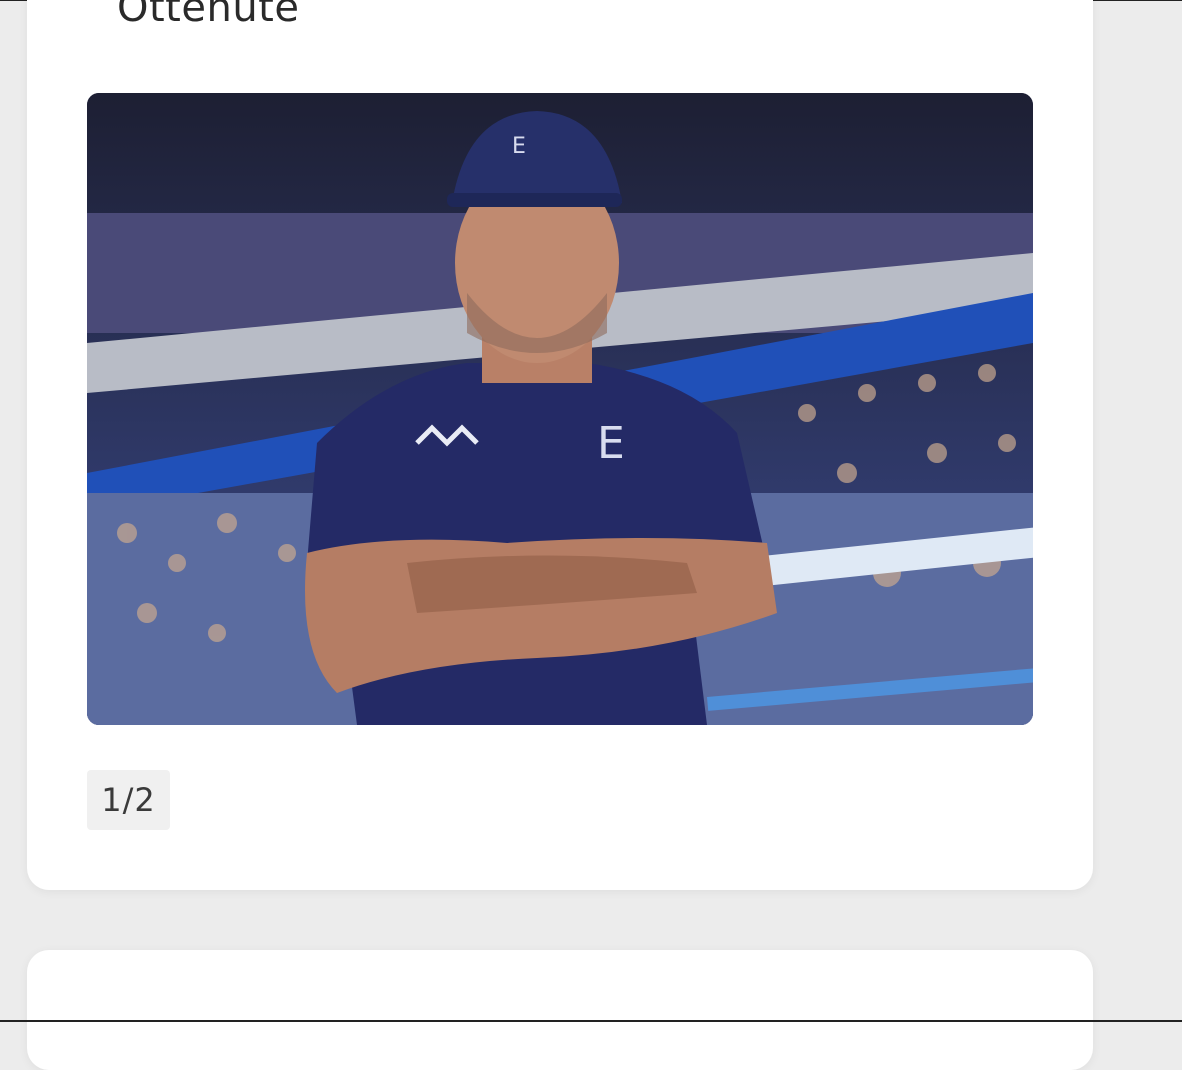 Image resolution: width=1182 pixels, height=1070 pixels. What do you see at coordinates (128, 800) in the screenshot?
I see `gallery-counter: 1/2` at bounding box center [128, 800].